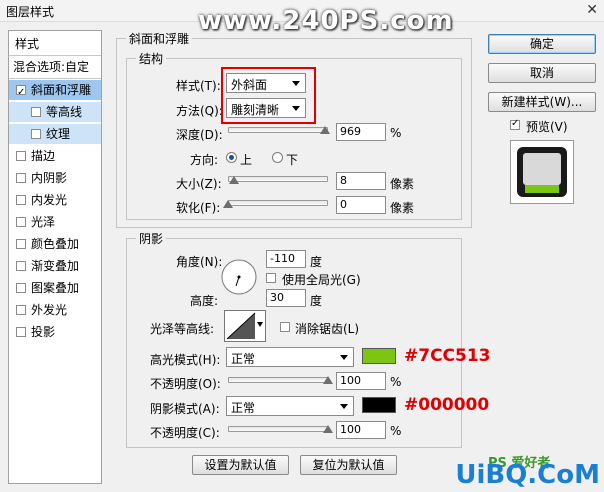 This screenshot has height=492, width=604. What do you see at coordinates (292, 159) in the screenshot?
I see `direction-down-label: 下` at bounding box center [292, 159].